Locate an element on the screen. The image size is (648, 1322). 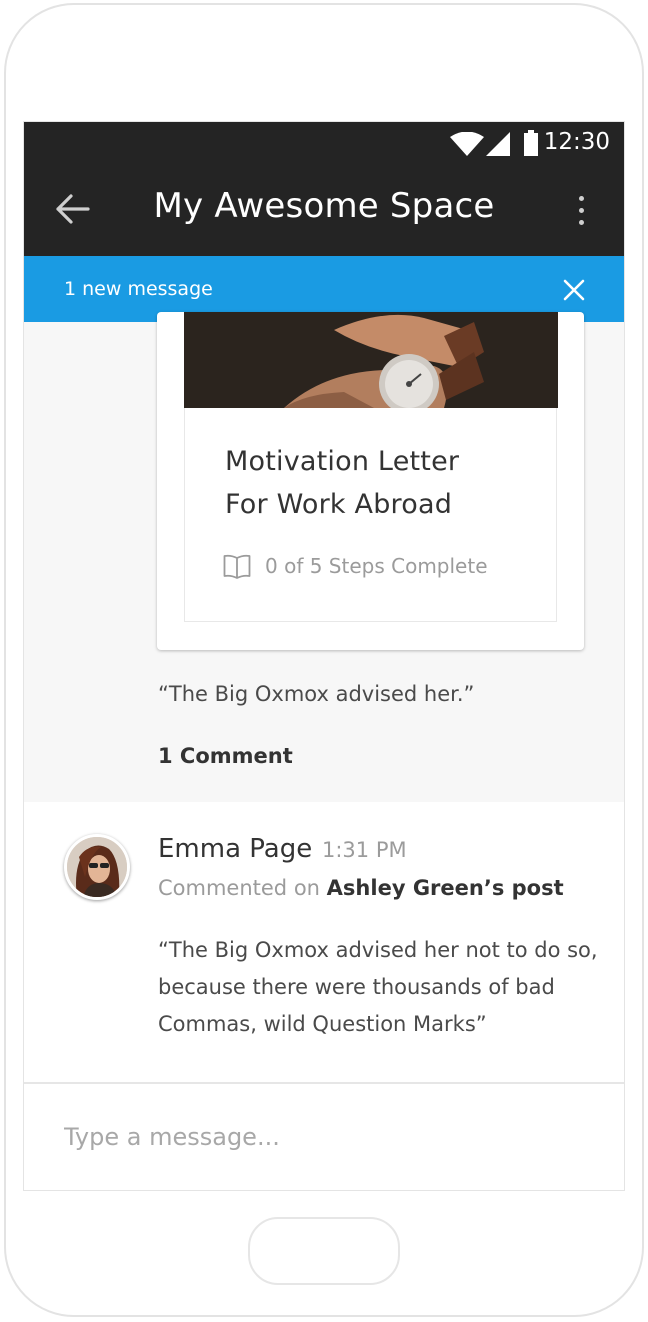
comment-author: Emma Page is located at coordinates (235, 849).